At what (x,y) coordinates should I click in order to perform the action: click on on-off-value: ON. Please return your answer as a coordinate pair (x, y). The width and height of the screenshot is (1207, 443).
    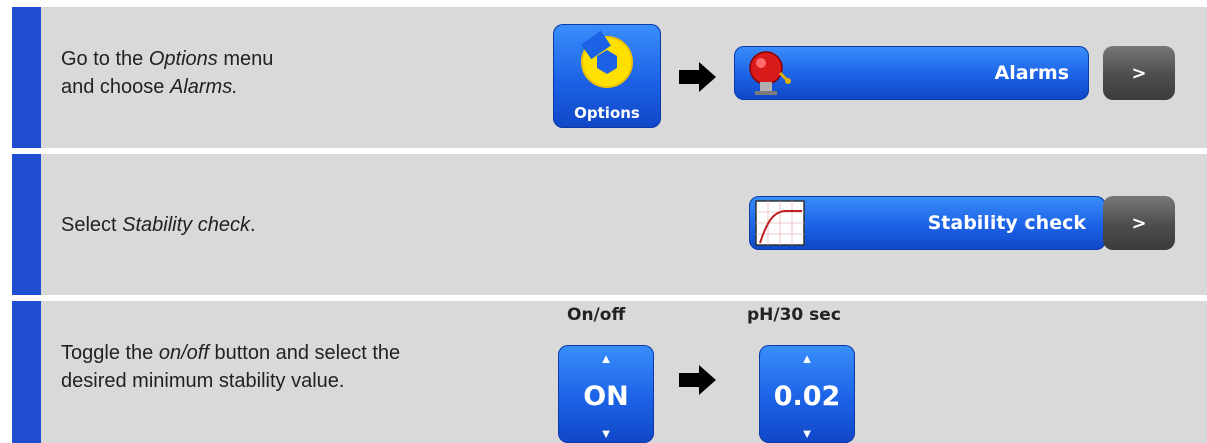
    Looking at the image, I should click on (606, 396).